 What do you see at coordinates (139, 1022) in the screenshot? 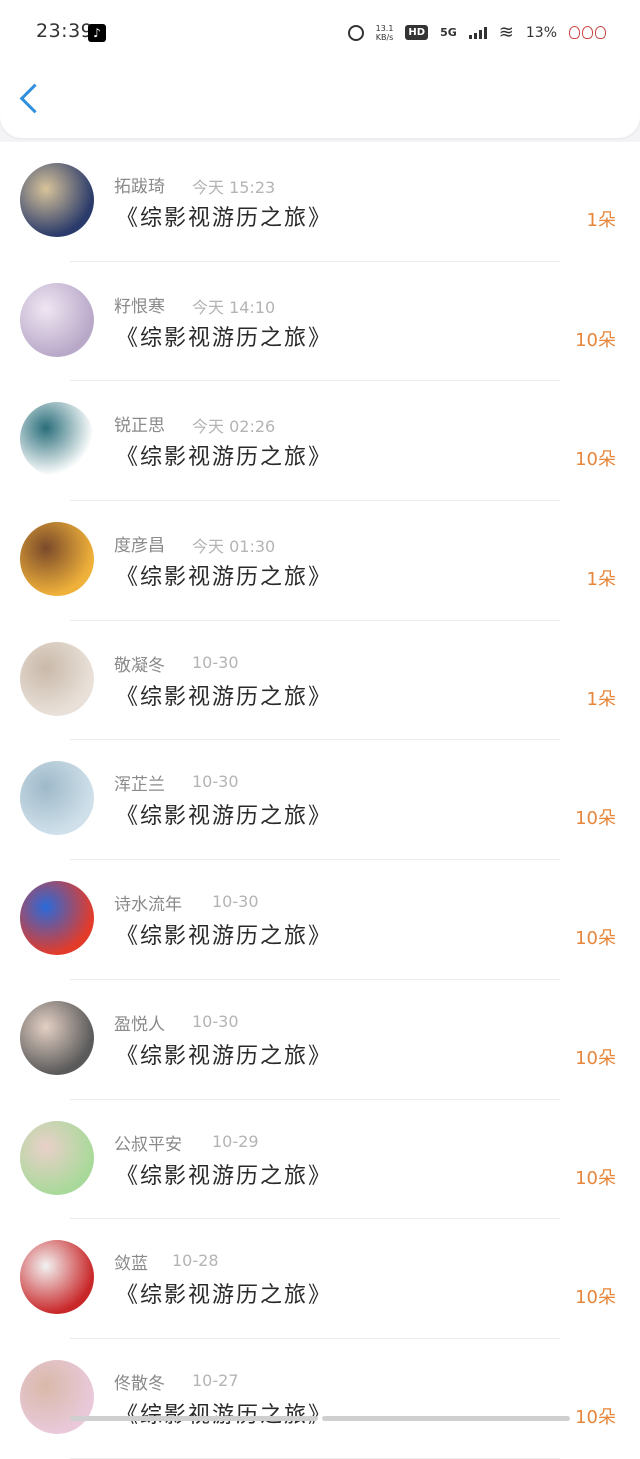
I see `user-name: 盈悦人` at bounding box center [139, 1022].